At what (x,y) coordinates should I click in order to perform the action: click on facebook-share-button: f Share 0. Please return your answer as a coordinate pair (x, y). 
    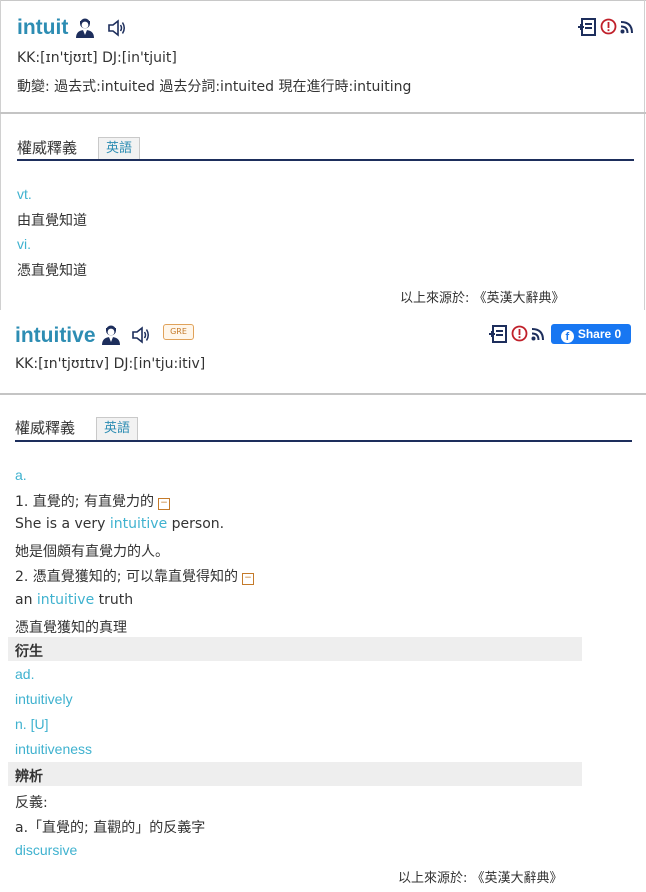
    Looking at the image, I should click on (591, 334).